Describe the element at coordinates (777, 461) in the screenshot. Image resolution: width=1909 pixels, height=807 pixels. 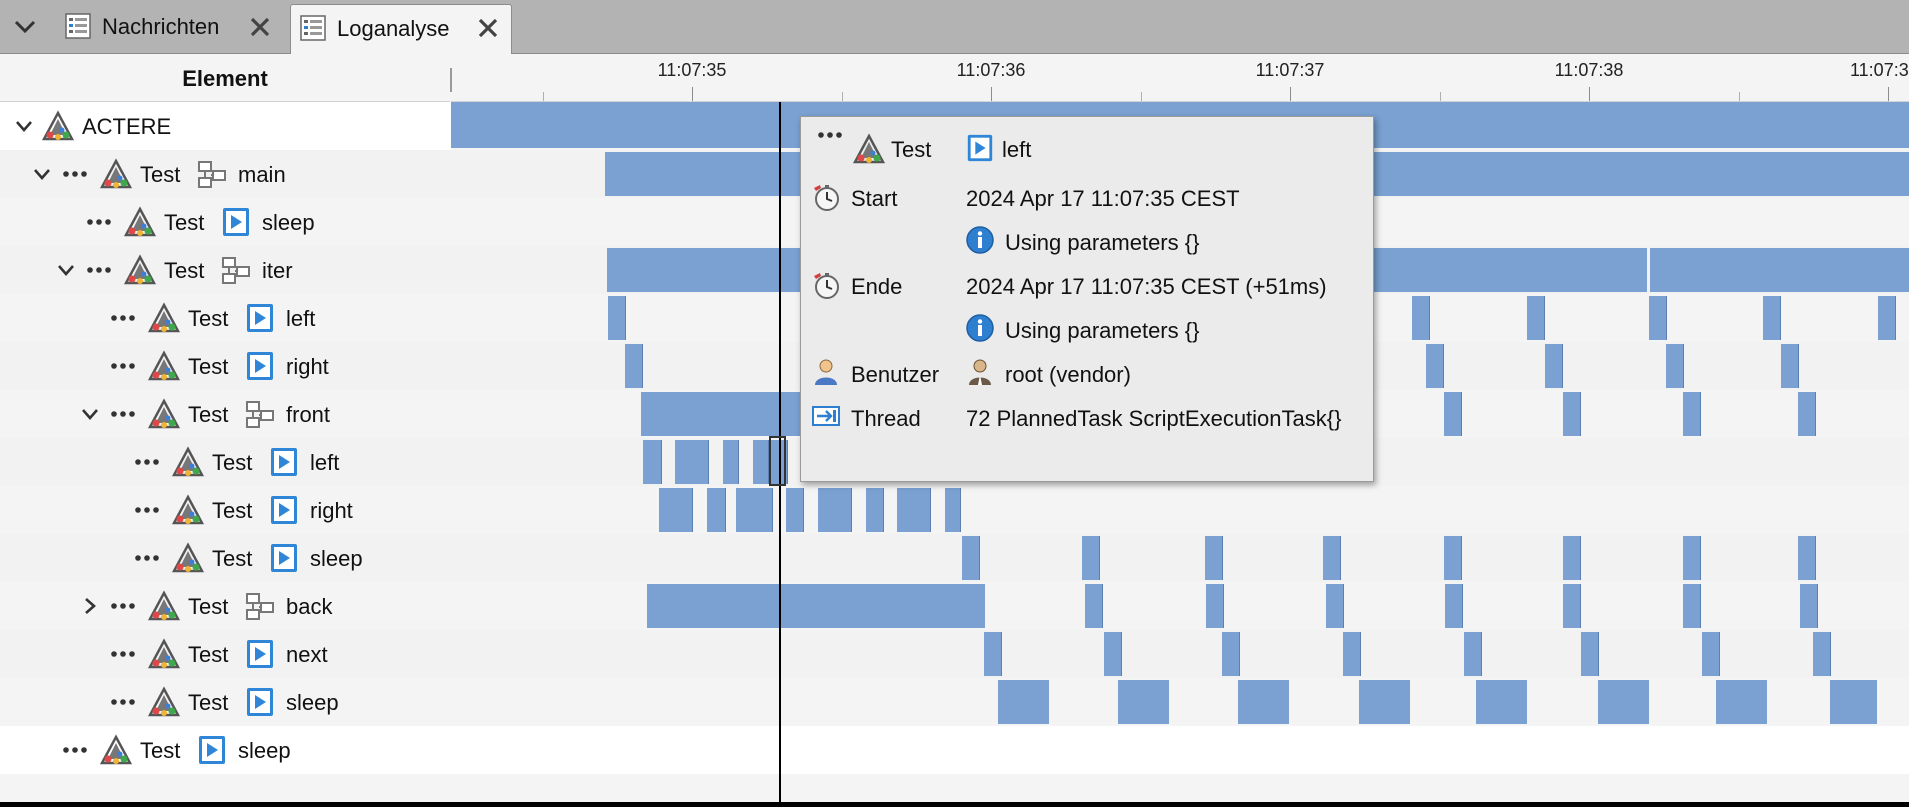
I see `selected-bar-outline` at that location.